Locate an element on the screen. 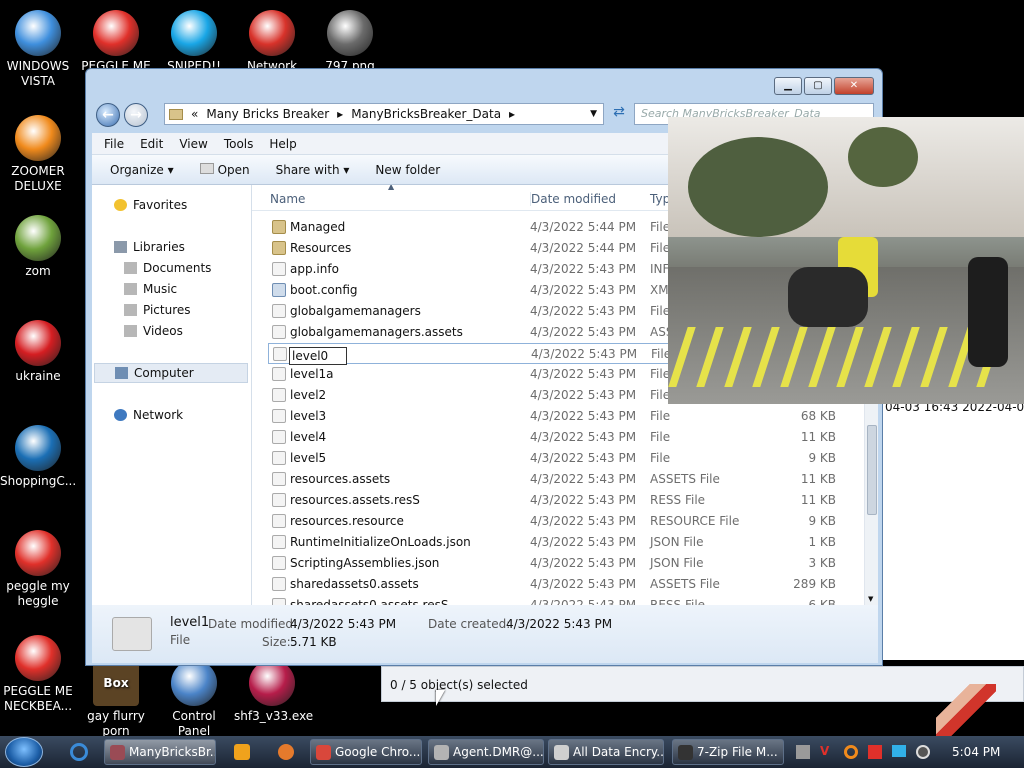  internet-explorer-icon is located at coordinates (79, 752).